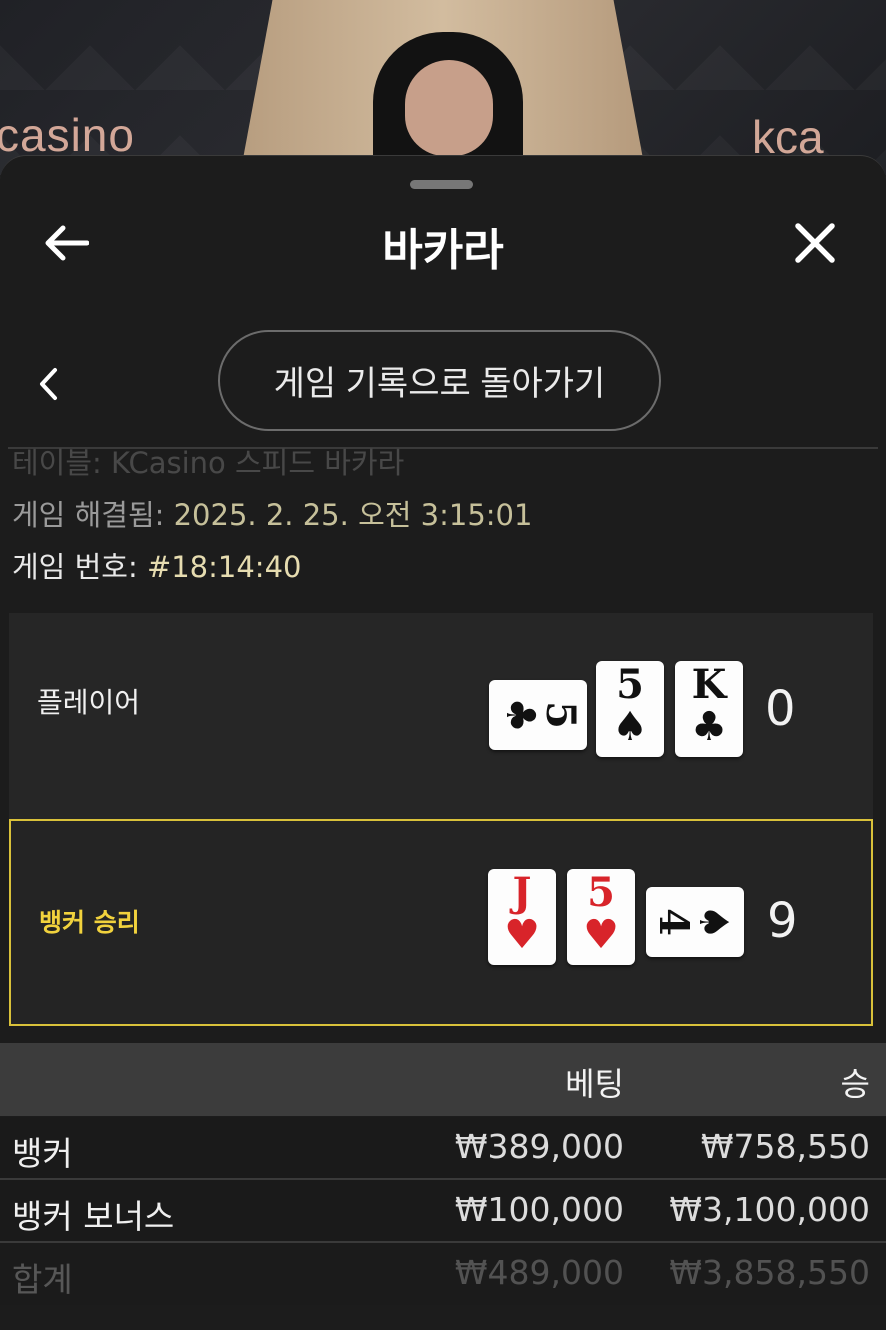  I want to click on resolved-value: 2025. 2. 25. 오전 3:15:01, so click(353, 515).